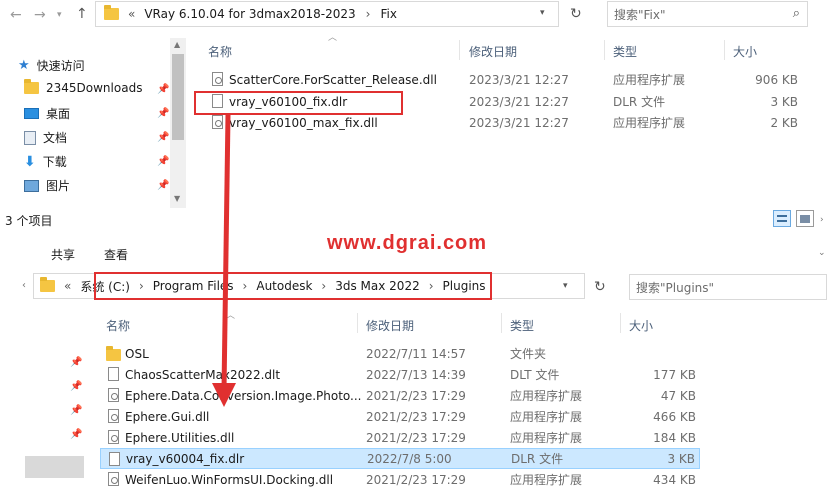 Image resolution: width=827 pixels, height=504 pixels. What do you see at coordinates (224, 261) in the screenshot?
I see `red-arrow-icon` at bounding box center [224, 261].